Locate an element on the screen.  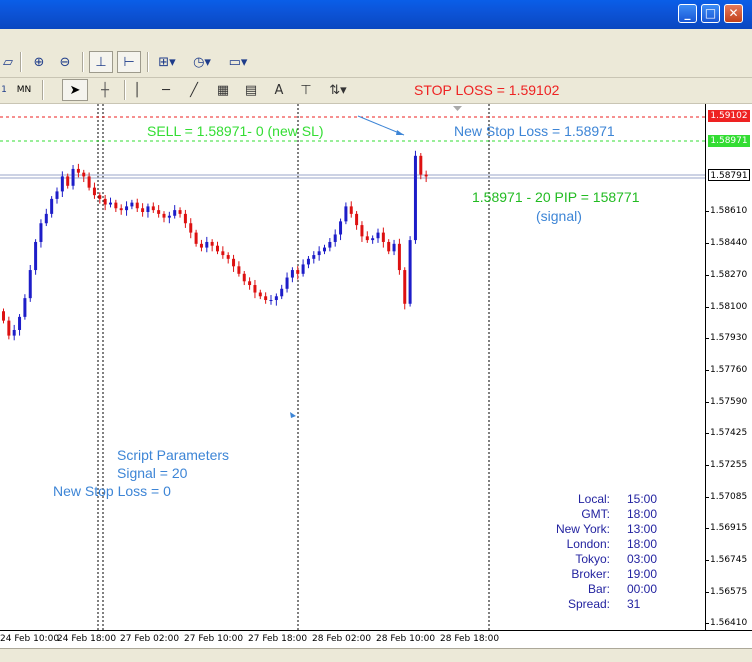
time-tick-label: 24 Feb 18:00 is located at coordinates (87, 639).